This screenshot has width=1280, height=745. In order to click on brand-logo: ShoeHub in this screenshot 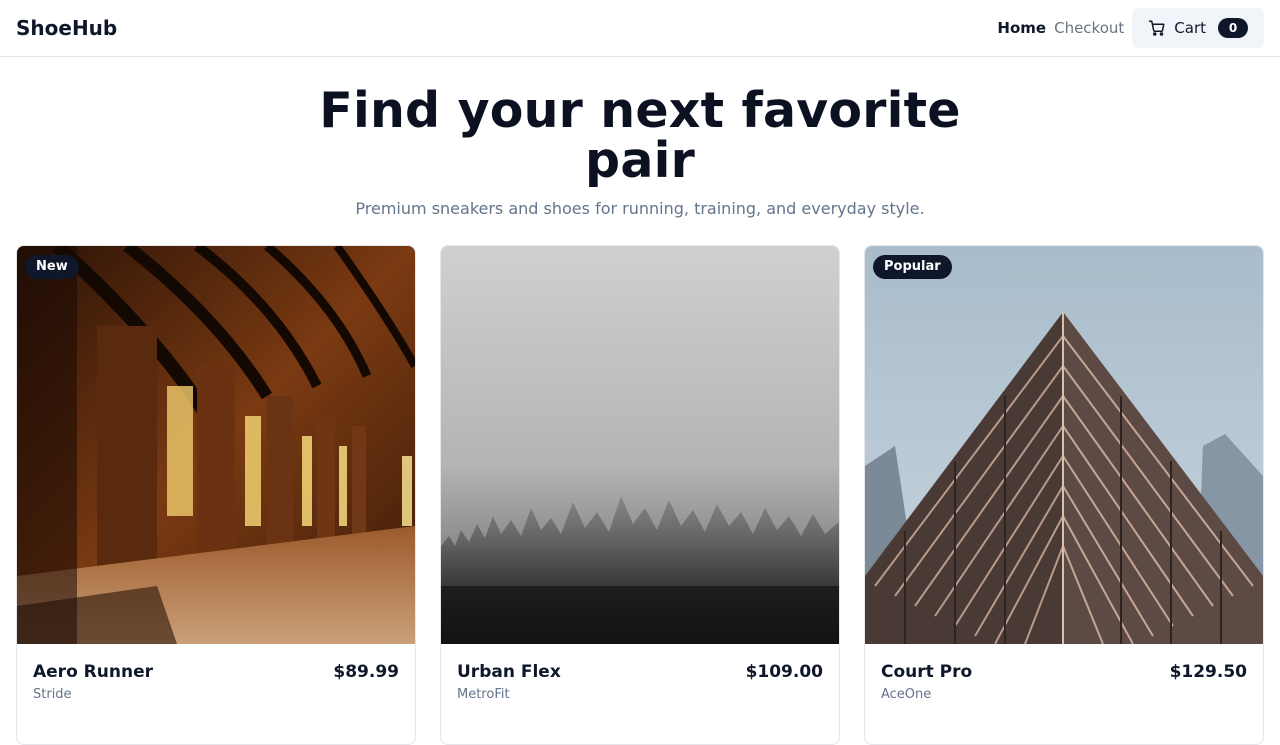, I will do `click(66, 28)`.